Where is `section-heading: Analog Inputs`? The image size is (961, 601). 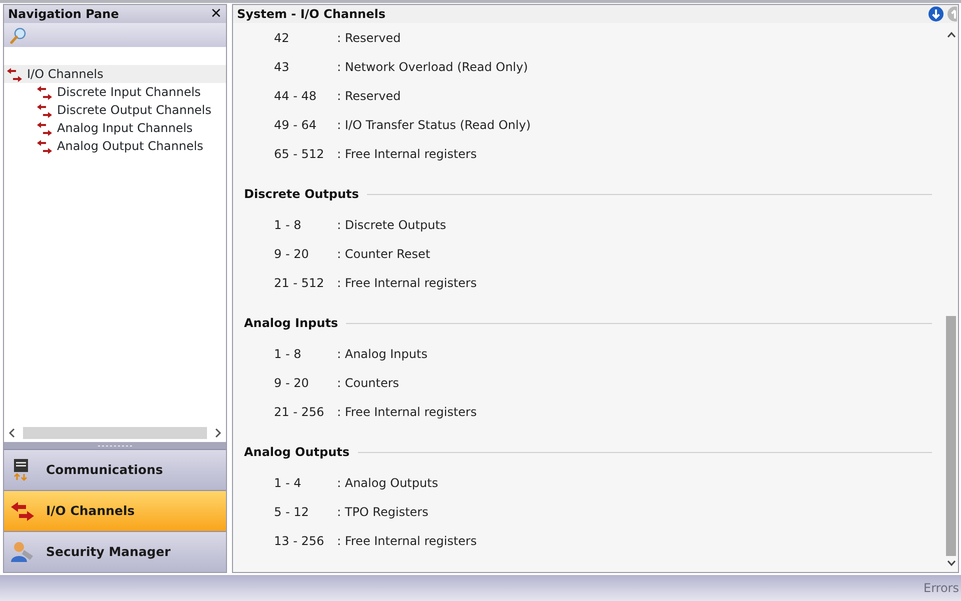 section-heading: Analog Inputs is located at coordinates (291, 323).